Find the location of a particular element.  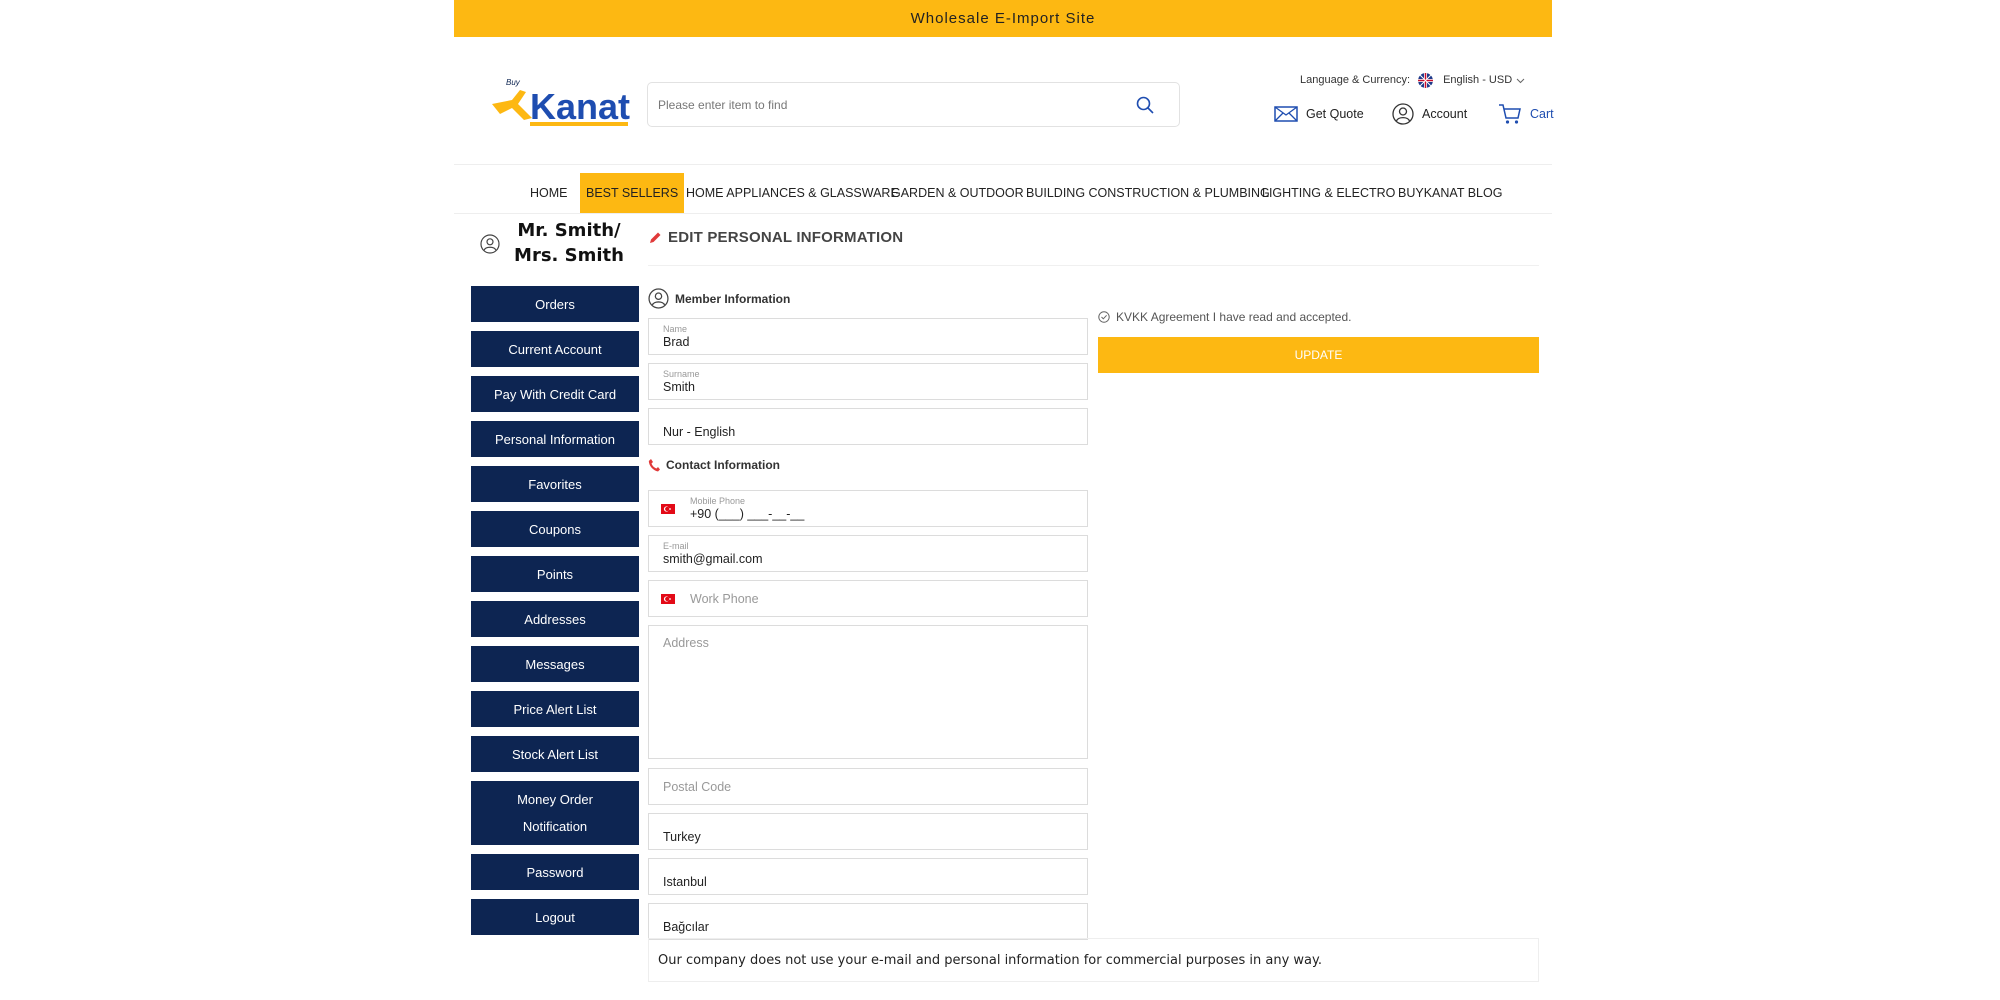

member-info-title: Member Information is located at coordinates (719, 298).